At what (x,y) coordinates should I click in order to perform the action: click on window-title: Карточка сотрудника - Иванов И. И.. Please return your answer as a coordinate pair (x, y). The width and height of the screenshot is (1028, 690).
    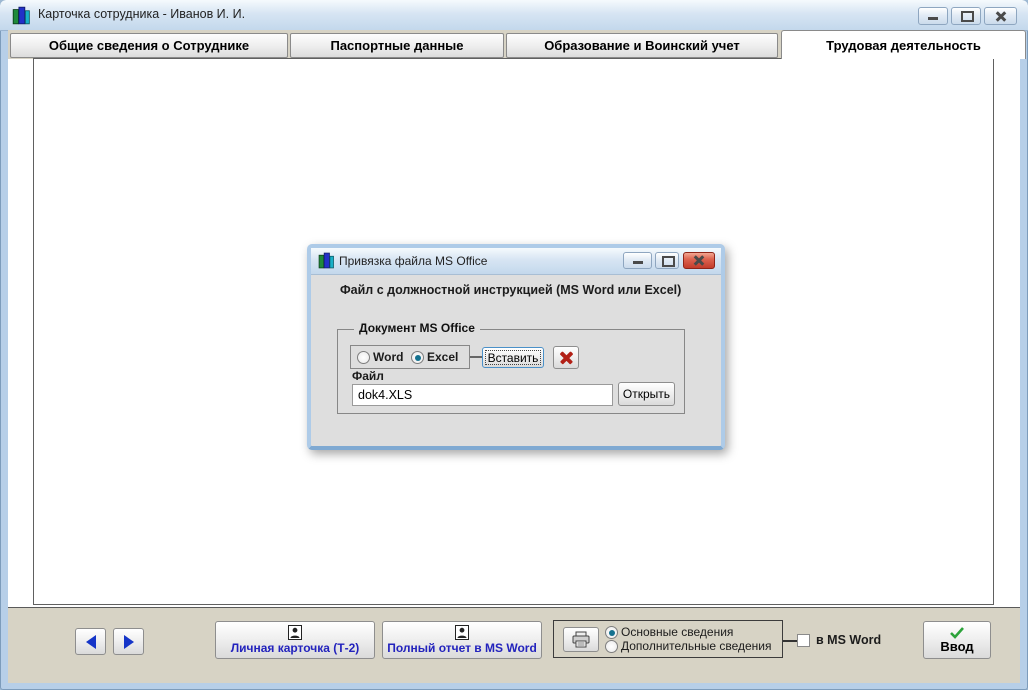
    Looking at the image, I should click on (142, 14).